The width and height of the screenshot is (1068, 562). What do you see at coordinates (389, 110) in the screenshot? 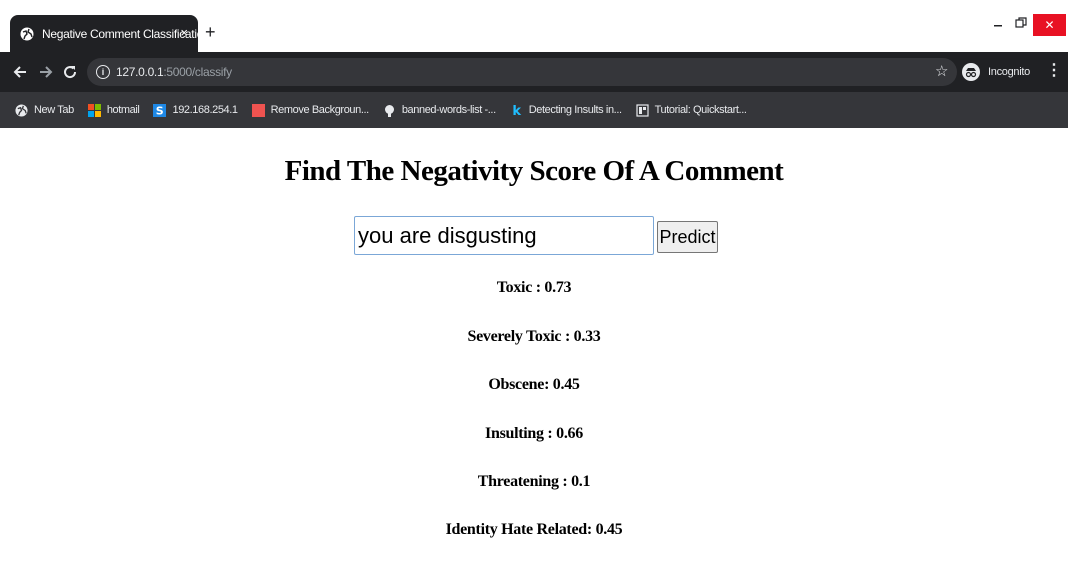
I see `github-icon` at bounding box center [389, 110].